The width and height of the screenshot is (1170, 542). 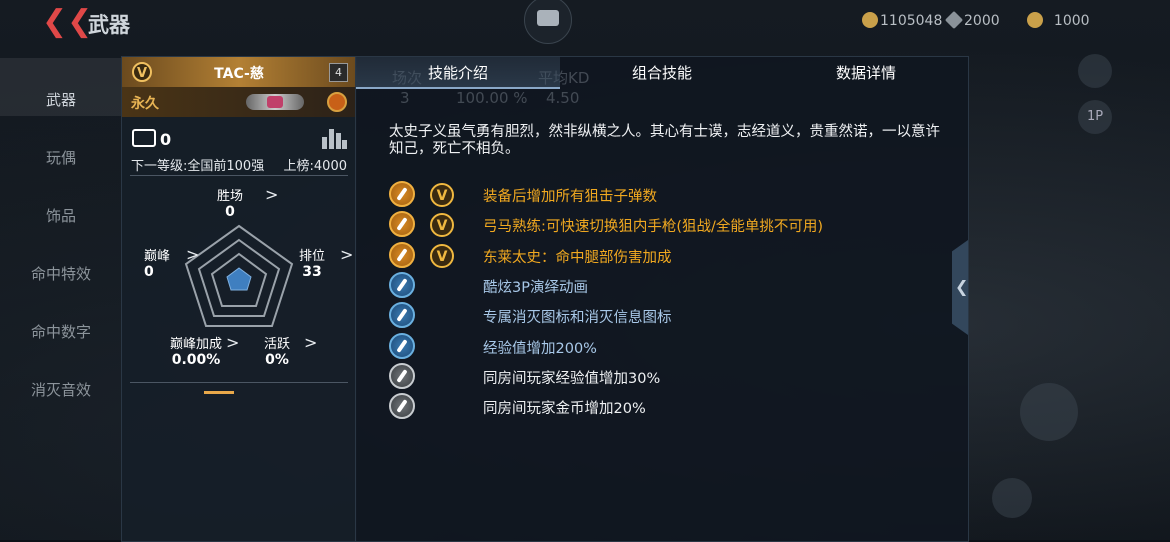 I want to click on duration-label: 永久, so click(x=145, y=104).